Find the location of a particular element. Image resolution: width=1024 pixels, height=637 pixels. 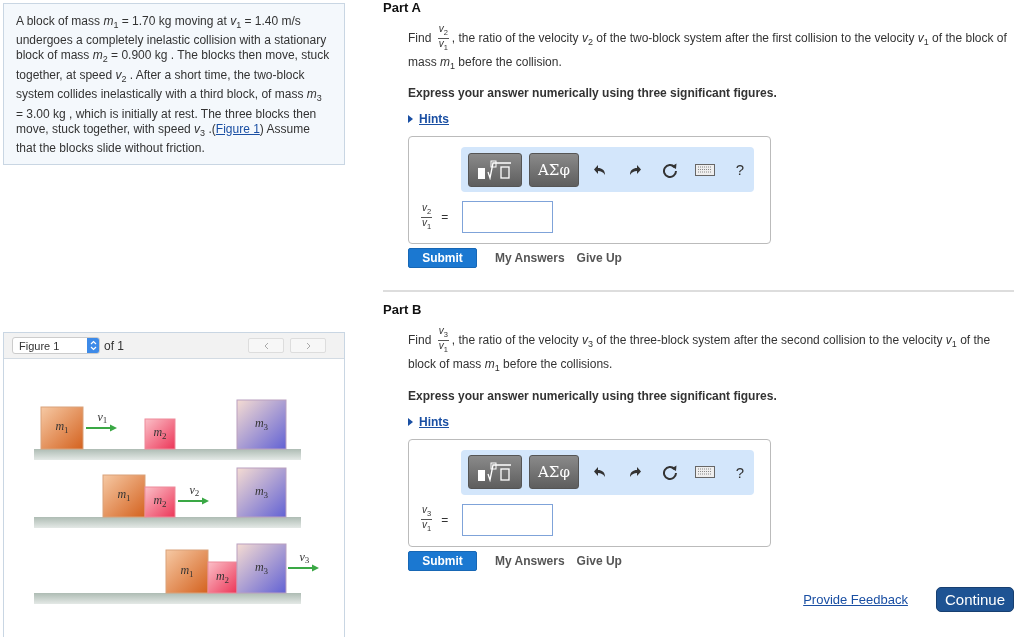

chevron-right-icon is located at coordinates (308, 345).